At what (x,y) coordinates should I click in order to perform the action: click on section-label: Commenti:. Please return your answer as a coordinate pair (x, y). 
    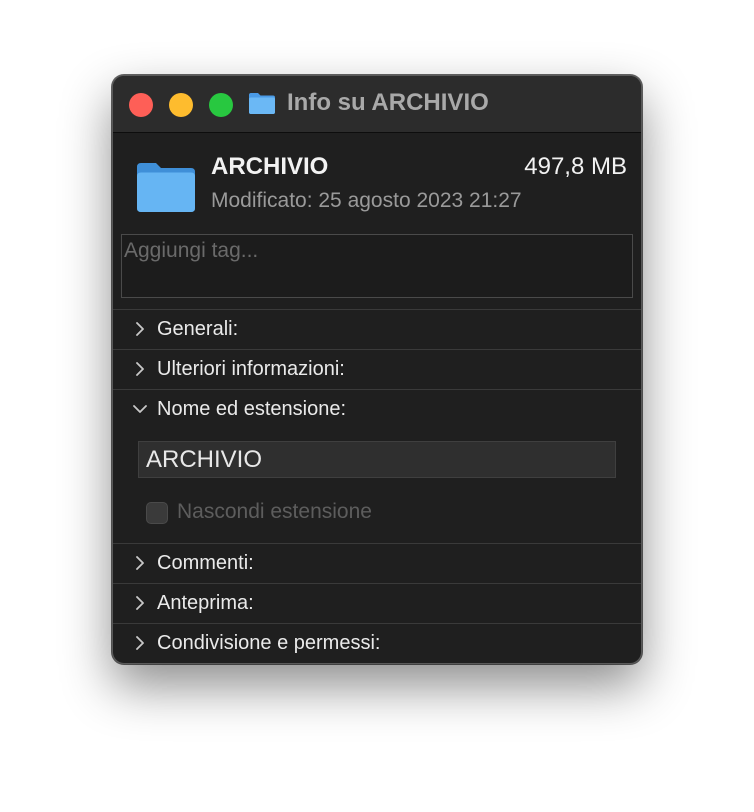
    Looking at the image, I should click on (205, 563).